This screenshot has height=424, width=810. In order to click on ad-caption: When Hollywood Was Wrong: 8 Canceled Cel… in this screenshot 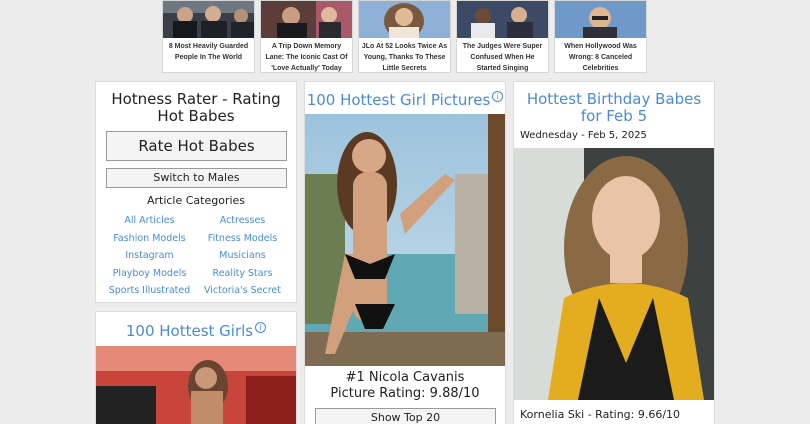, I will do `click(600, 57)`.